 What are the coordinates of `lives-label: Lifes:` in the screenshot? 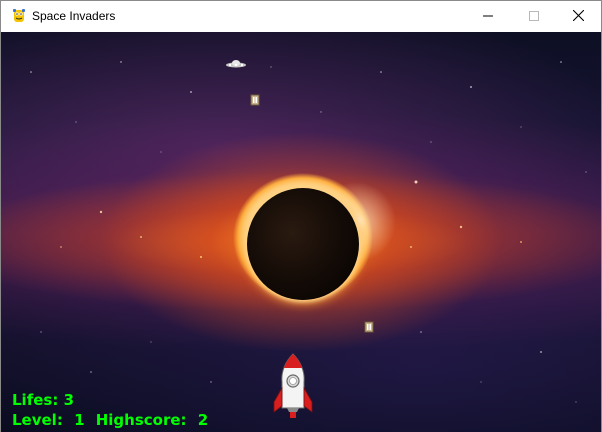 It's located at (35, 400).